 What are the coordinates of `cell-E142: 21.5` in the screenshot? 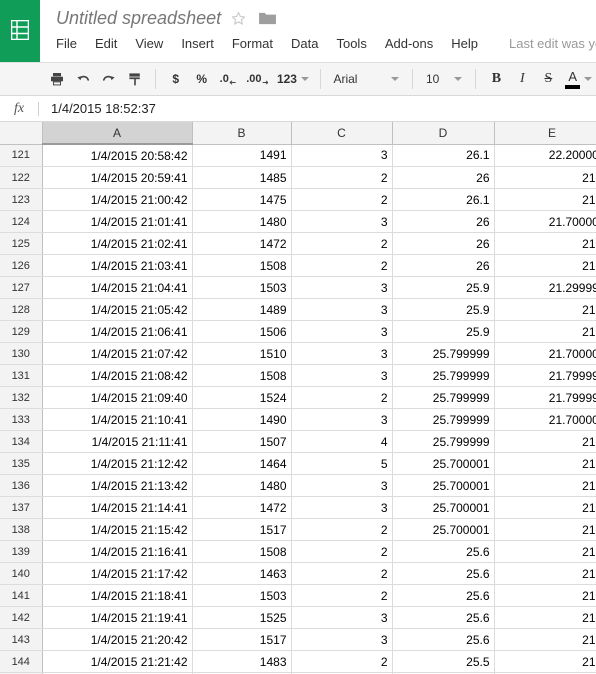 It's located at (545, 617).